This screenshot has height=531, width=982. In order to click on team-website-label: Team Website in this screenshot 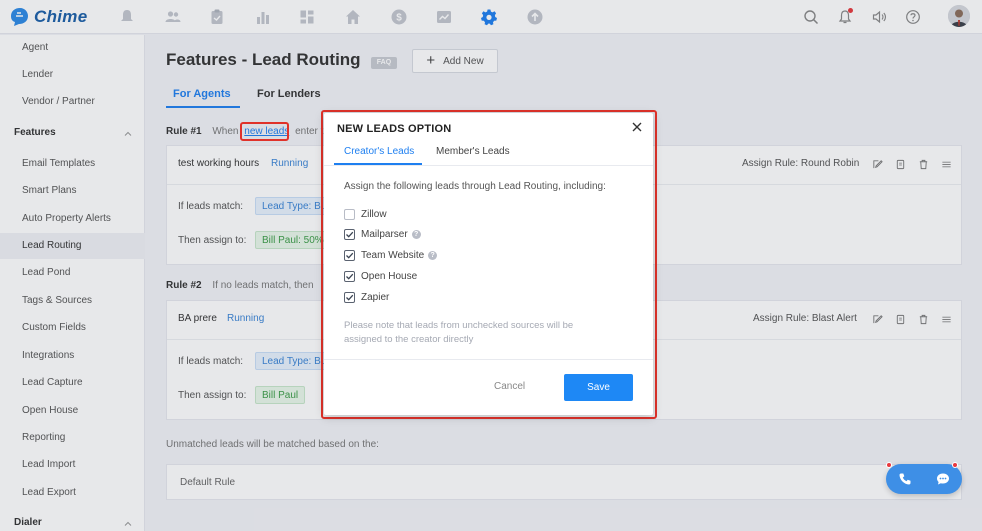, I will do `click(393, 255)`.